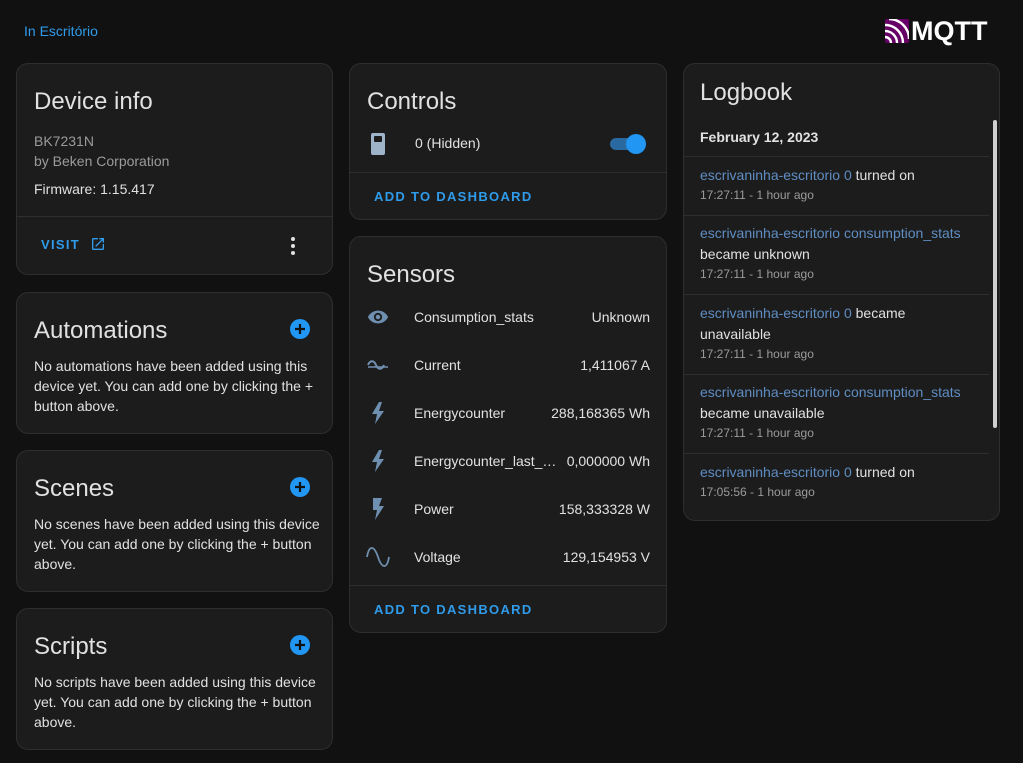  What do you see at coordinates (508, 585) in the screenshot?
I see `sensors-divider` at bounding box center [508, 585].